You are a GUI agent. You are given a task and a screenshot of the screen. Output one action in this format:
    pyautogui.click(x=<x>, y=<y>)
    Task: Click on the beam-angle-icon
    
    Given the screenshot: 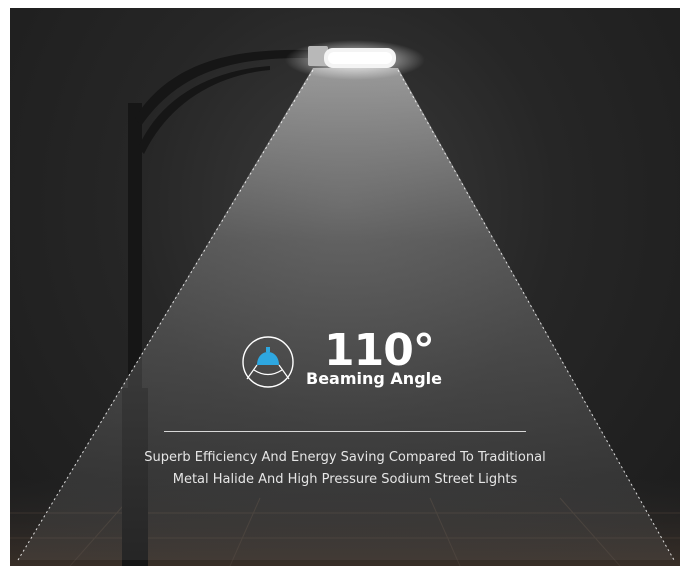 What is the action you would take?
    pyautogui.click(x=268, y=362)
    